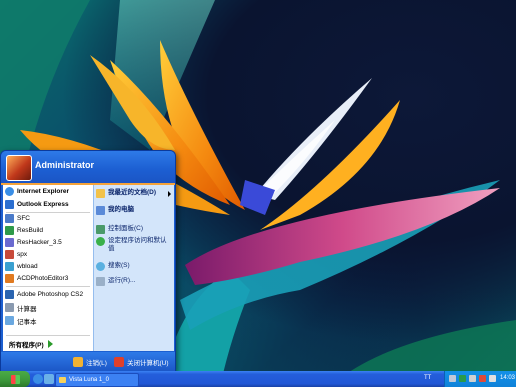 This screenshot has height=387, width=516. I want to click on program-item-reshacker: ResHacker_3.5, so click(33, 242).